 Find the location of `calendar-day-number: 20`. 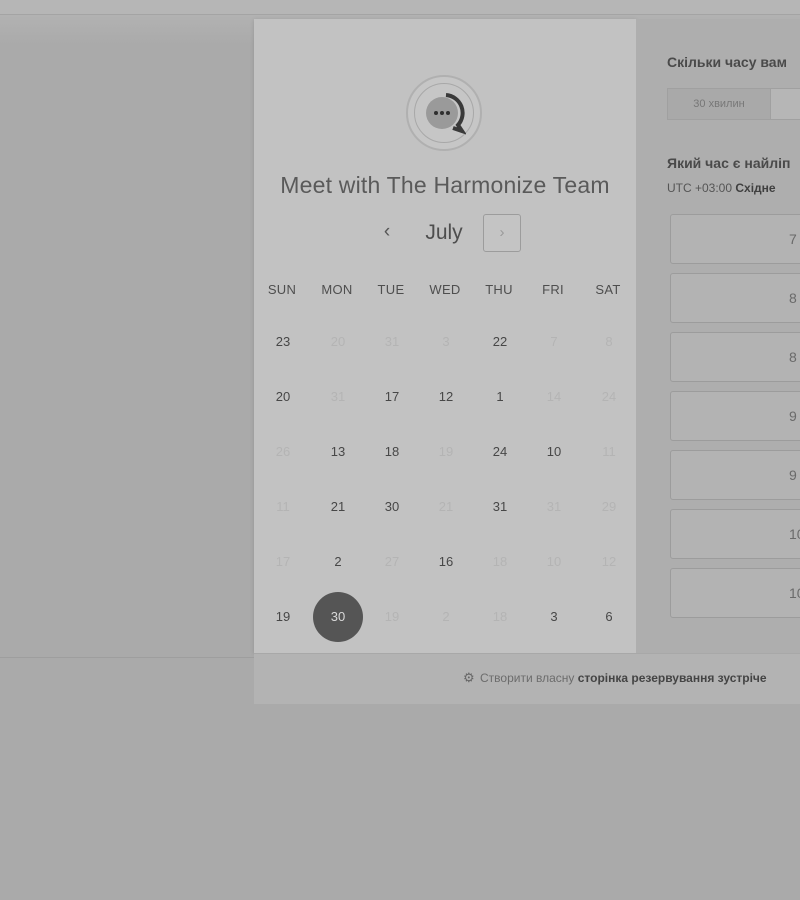

calendar-day-number: 20 is located at coordinates (283, 396).